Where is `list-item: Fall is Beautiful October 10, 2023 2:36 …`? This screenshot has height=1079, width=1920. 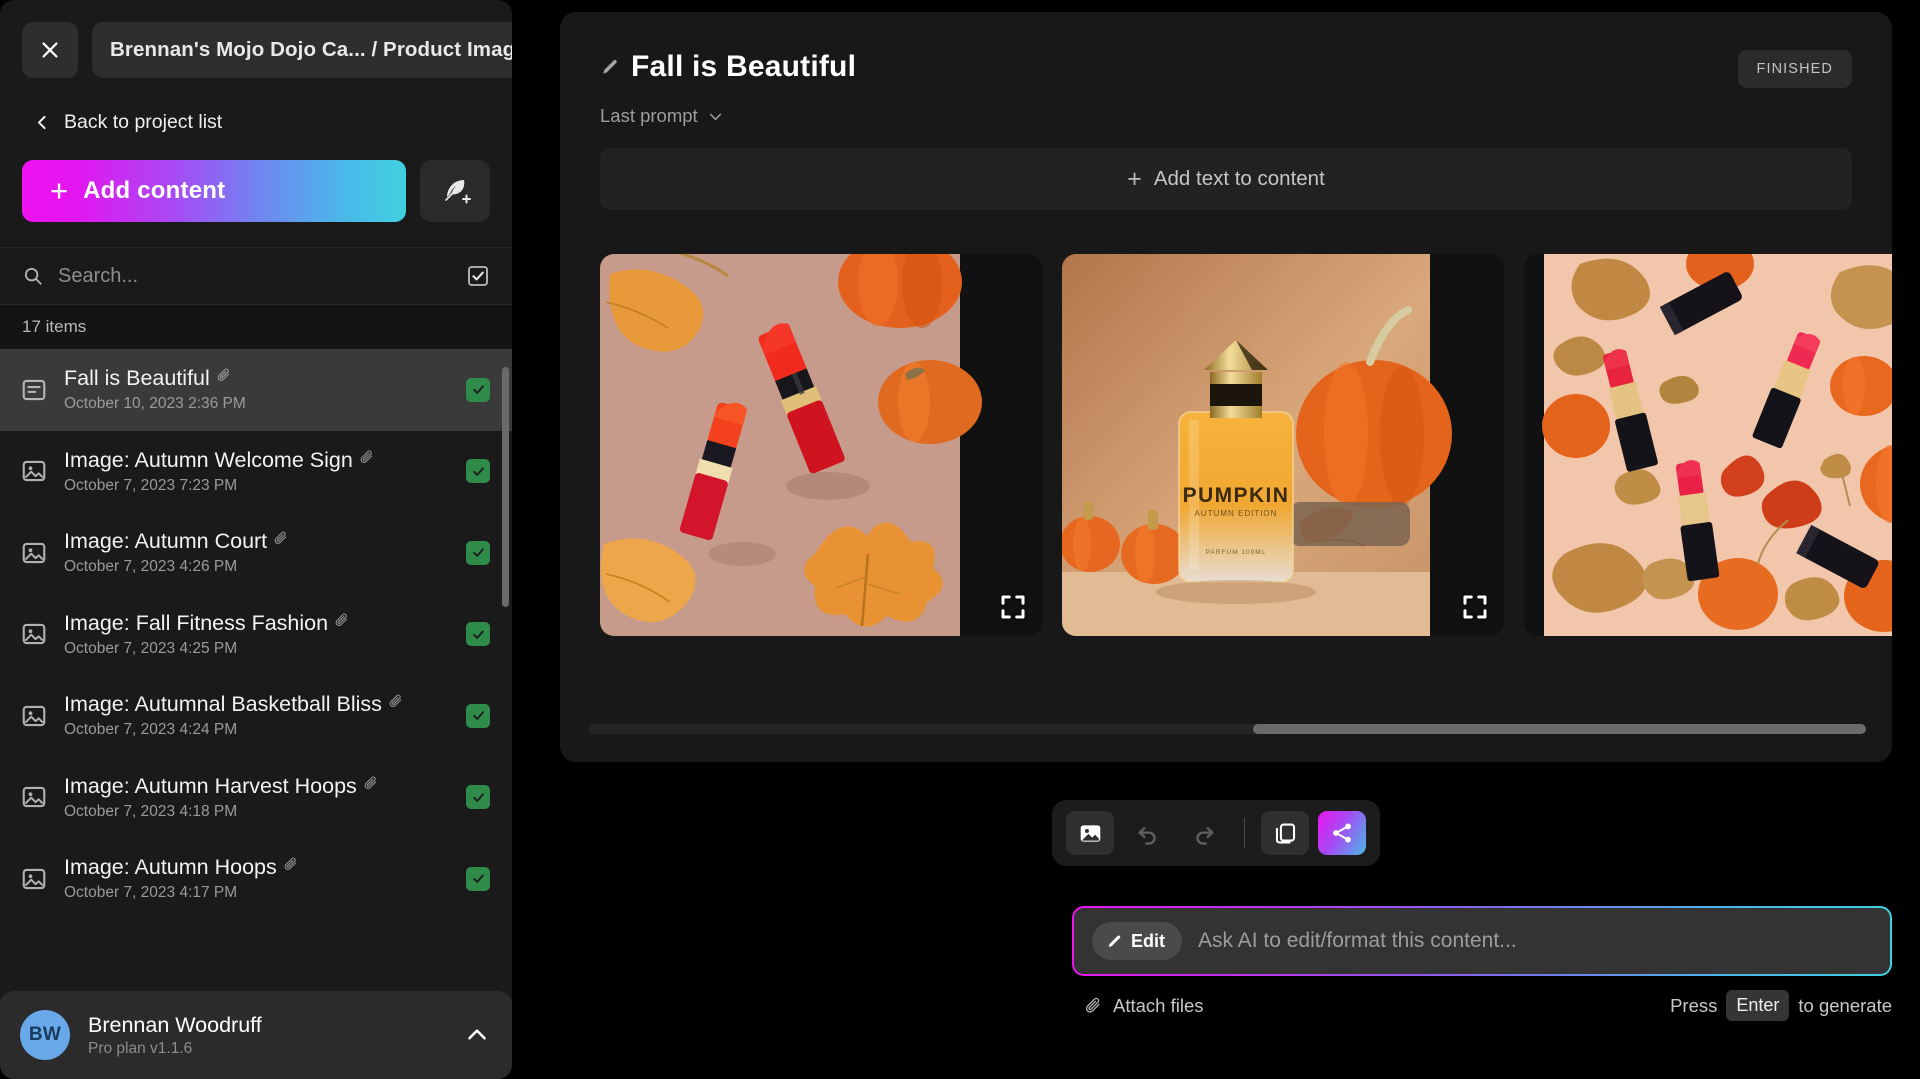
list-item: Fall is Beautiful October 10, 2023 2:36 … is located at coordinates (256, 390).